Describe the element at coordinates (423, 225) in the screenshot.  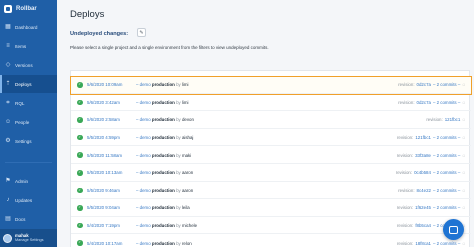
I see `revision-link: f8b5ca4` at that location.